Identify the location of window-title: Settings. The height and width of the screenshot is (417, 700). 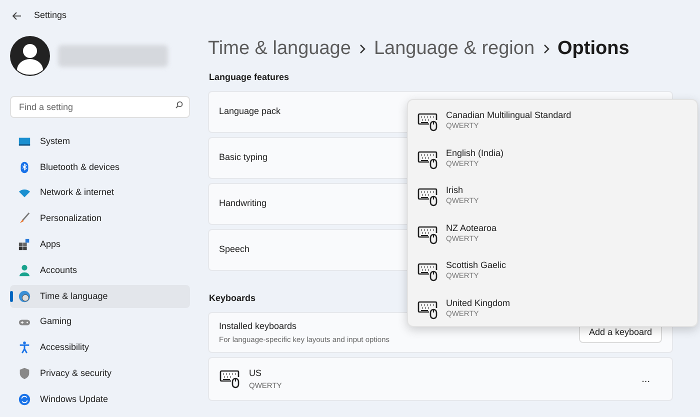
(50, 15).